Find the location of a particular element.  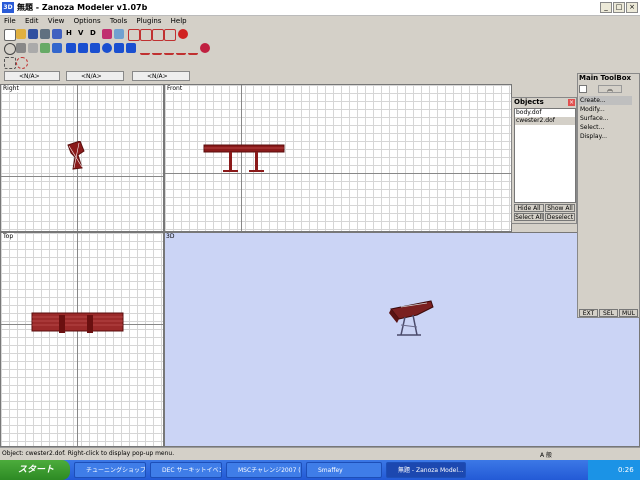

rotate-icon is located at coordinates (169, 49).